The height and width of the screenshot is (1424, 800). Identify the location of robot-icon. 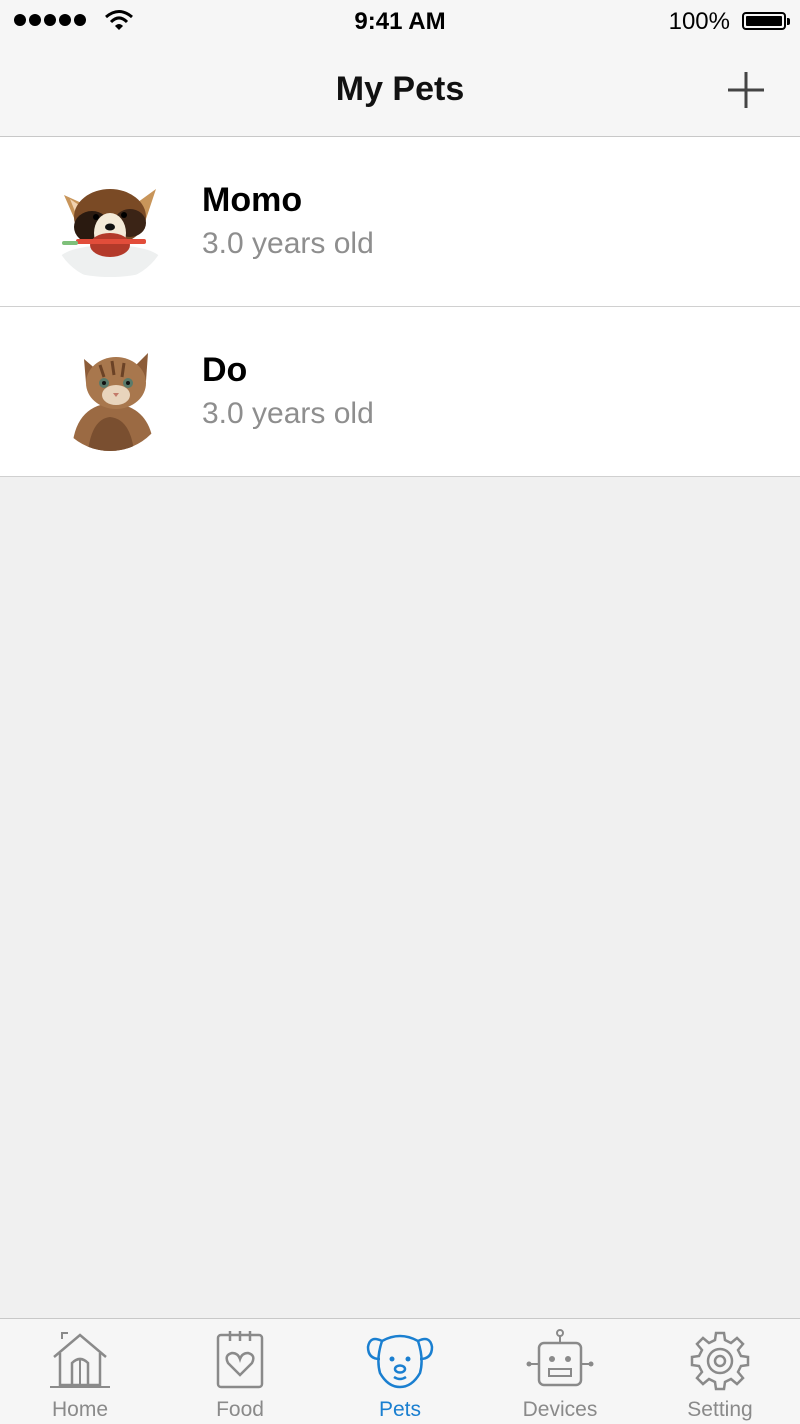
(560, 1358).